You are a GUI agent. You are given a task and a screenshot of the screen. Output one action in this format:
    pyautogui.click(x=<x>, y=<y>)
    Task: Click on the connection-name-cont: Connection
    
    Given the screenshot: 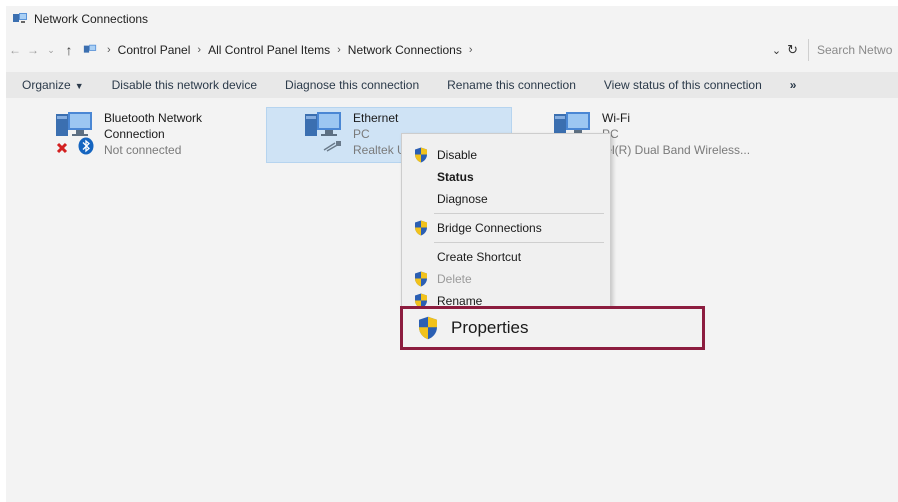 What is the action you would take?
    pyautogui.click(x=134, y=134)
    